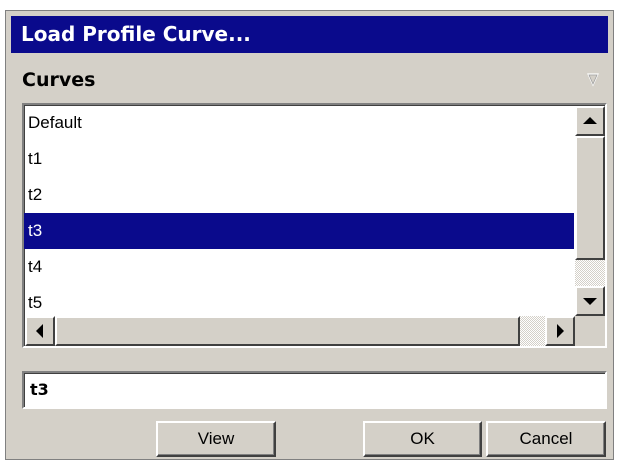  What do you see at coordinates (299, 195) in the screenshot?
I see `list-item-t2: t2` at bounding box center [299, 195].